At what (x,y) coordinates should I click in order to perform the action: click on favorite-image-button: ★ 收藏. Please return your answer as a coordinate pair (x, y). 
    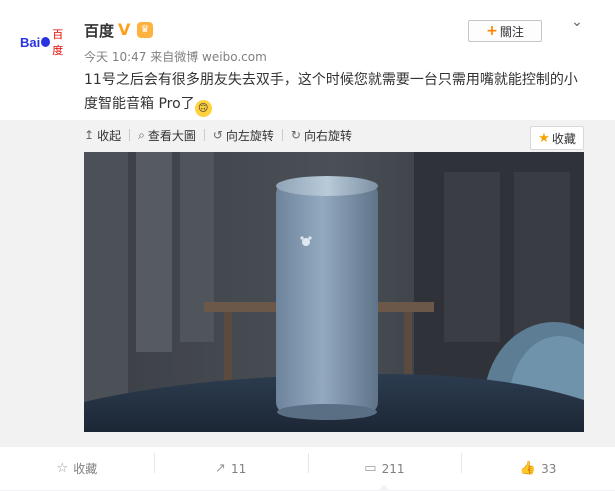
    Looking at the image, I should click on (557, 138).